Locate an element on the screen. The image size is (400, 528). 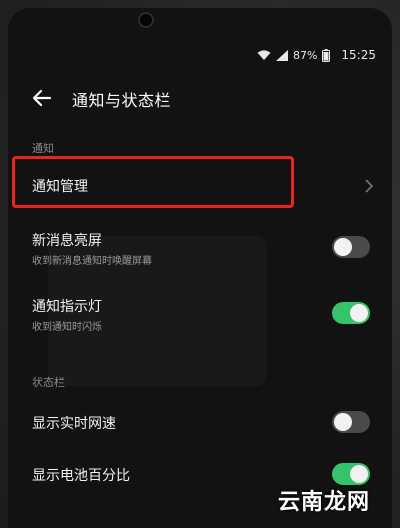
notification-light-row: 通知指示灯 收到通知时闪烁 is located at coordinates (200, 319).